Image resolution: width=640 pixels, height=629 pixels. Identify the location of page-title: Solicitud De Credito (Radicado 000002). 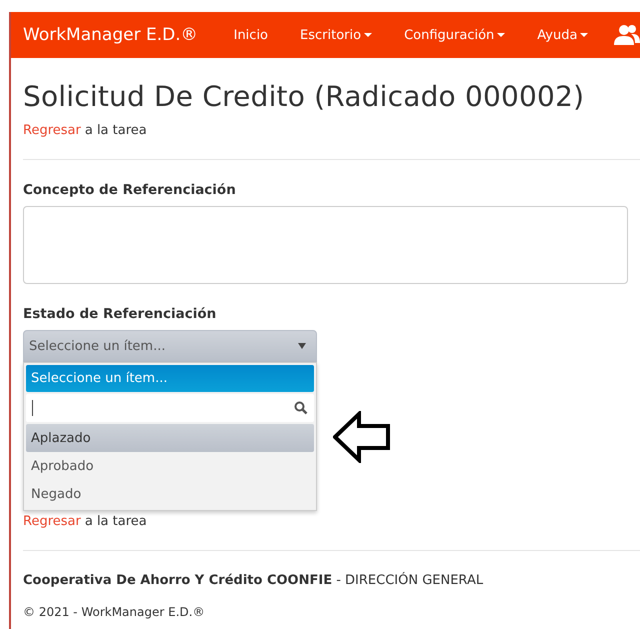
(304, 96).